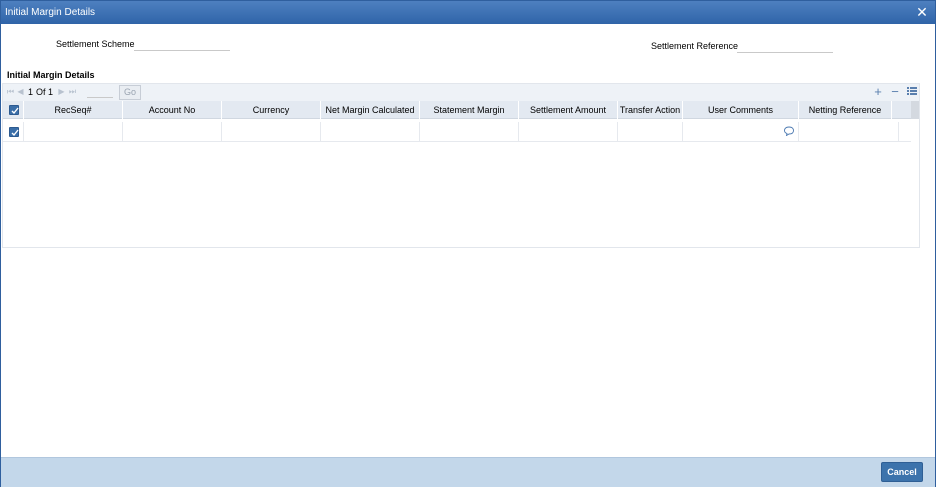 Image resolution: width=936 pixels, height=487 pixels. I want to click on total-pages: 1, so click(51, 92).